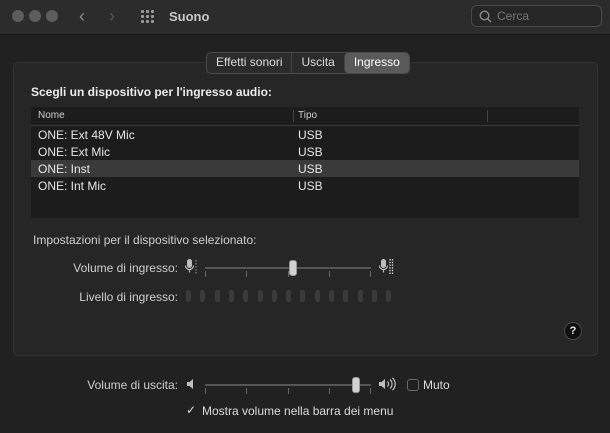  Describe the element at coordinates (190, 384) in the screenshot. I see `speaker-low-icon` at that location.